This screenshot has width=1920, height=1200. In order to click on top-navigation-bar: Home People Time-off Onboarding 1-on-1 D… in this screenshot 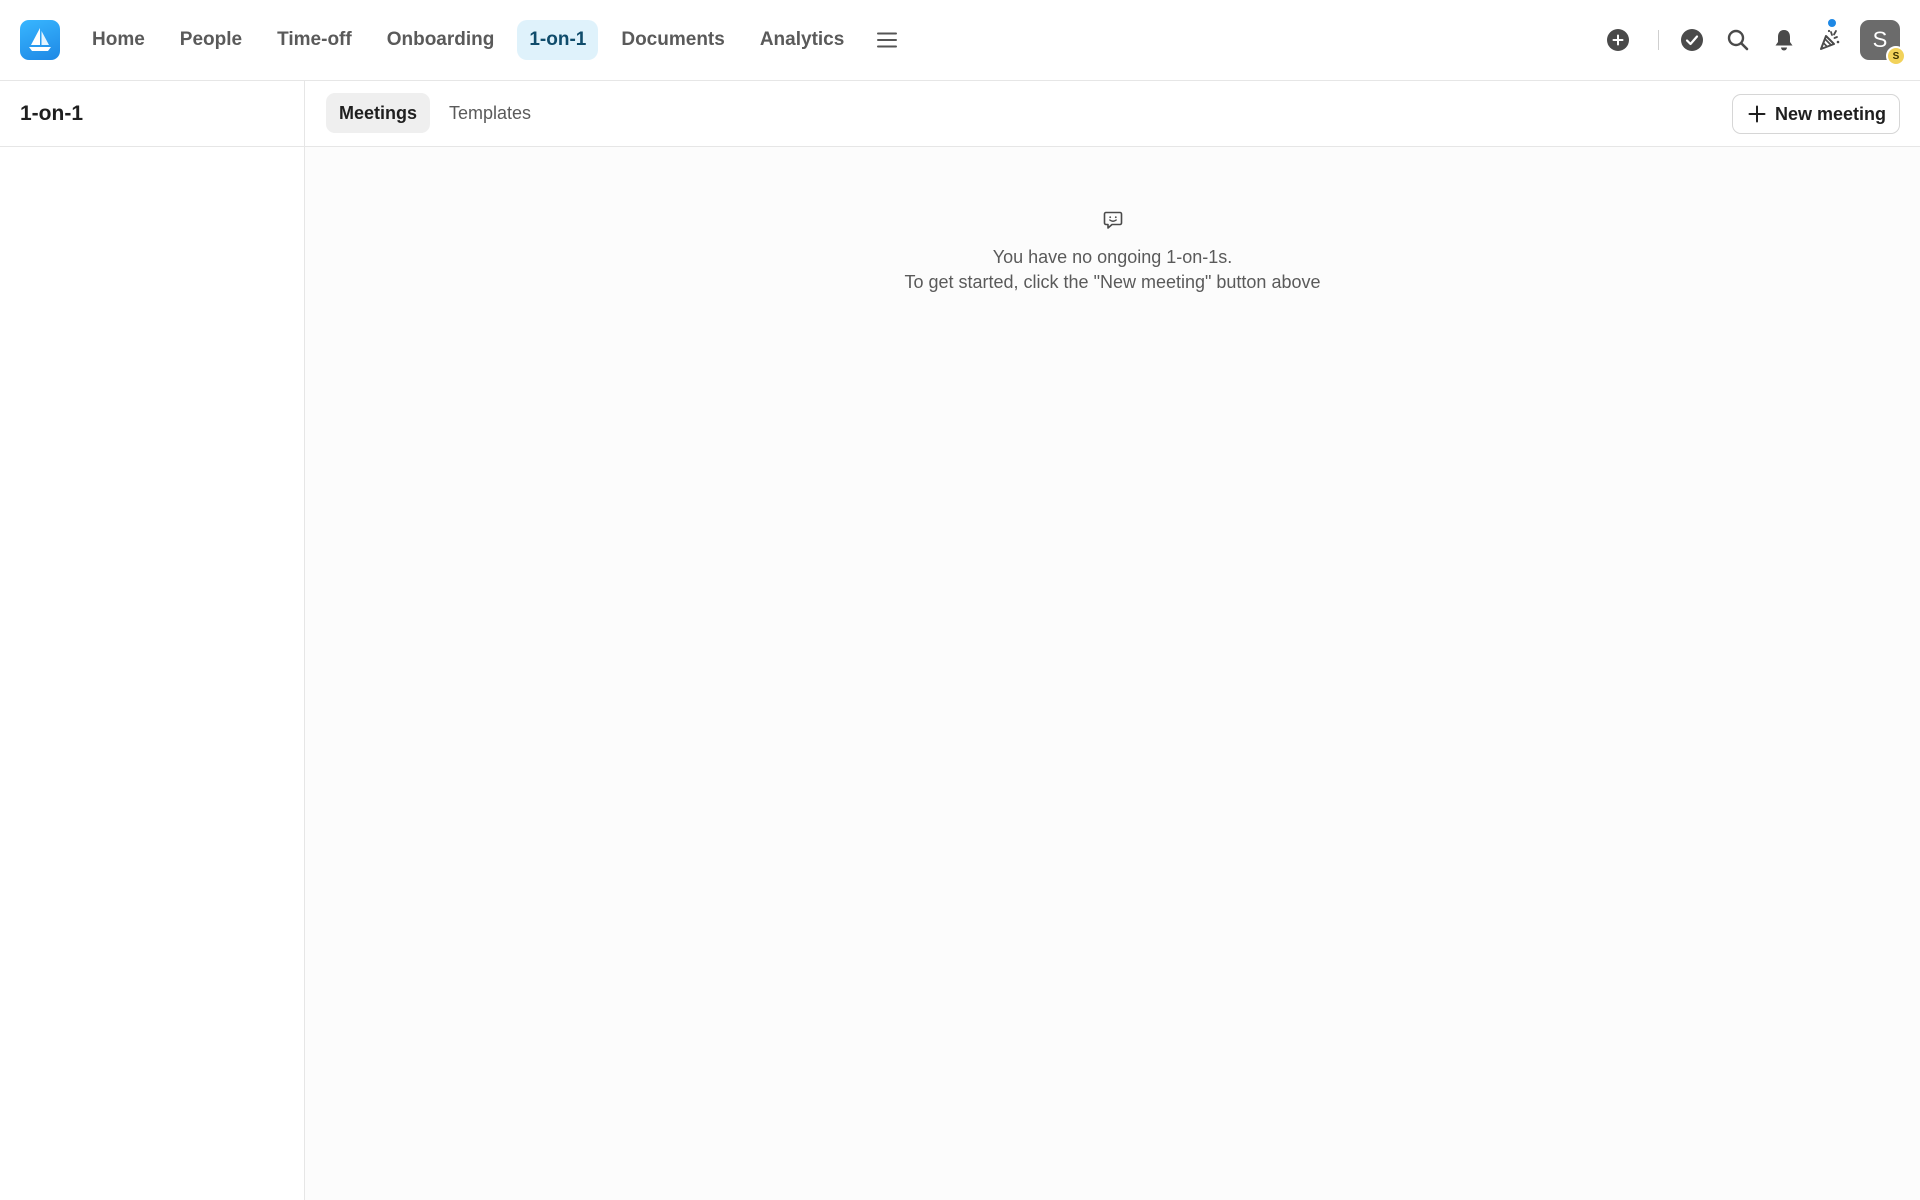, I will do `click(960, 40)`.